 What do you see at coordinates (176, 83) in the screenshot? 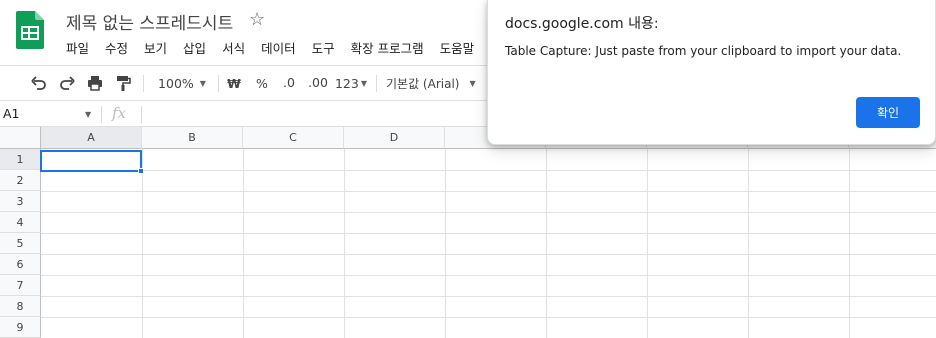
I see `zoom-value: 100%` at bounding box center [176, 83].